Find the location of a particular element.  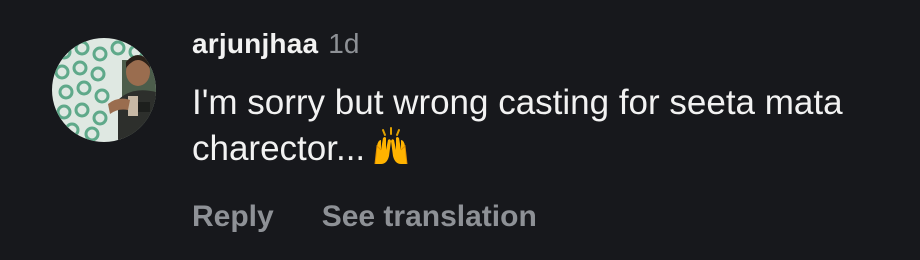

comment-header: arjunjhaa 1d is located at coordinates (546, 50).